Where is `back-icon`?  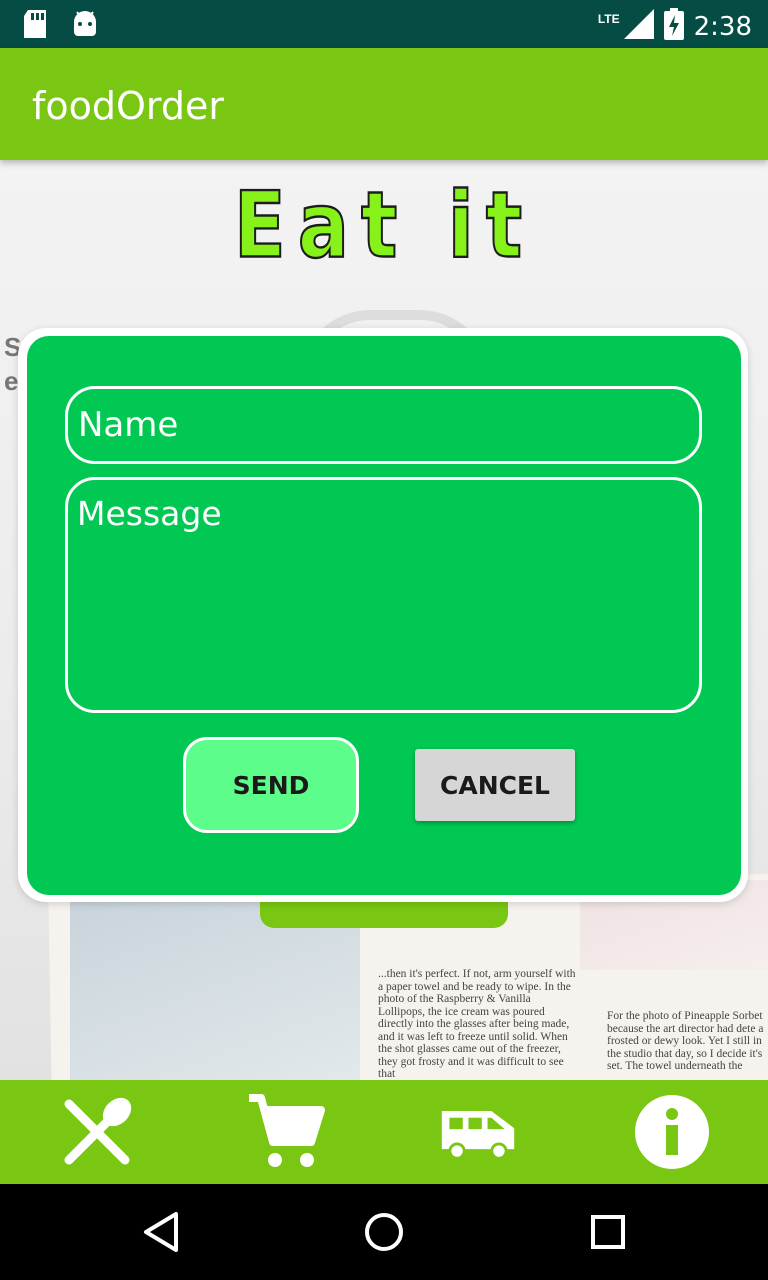
back-icon is located at coordinates (161, 1232).